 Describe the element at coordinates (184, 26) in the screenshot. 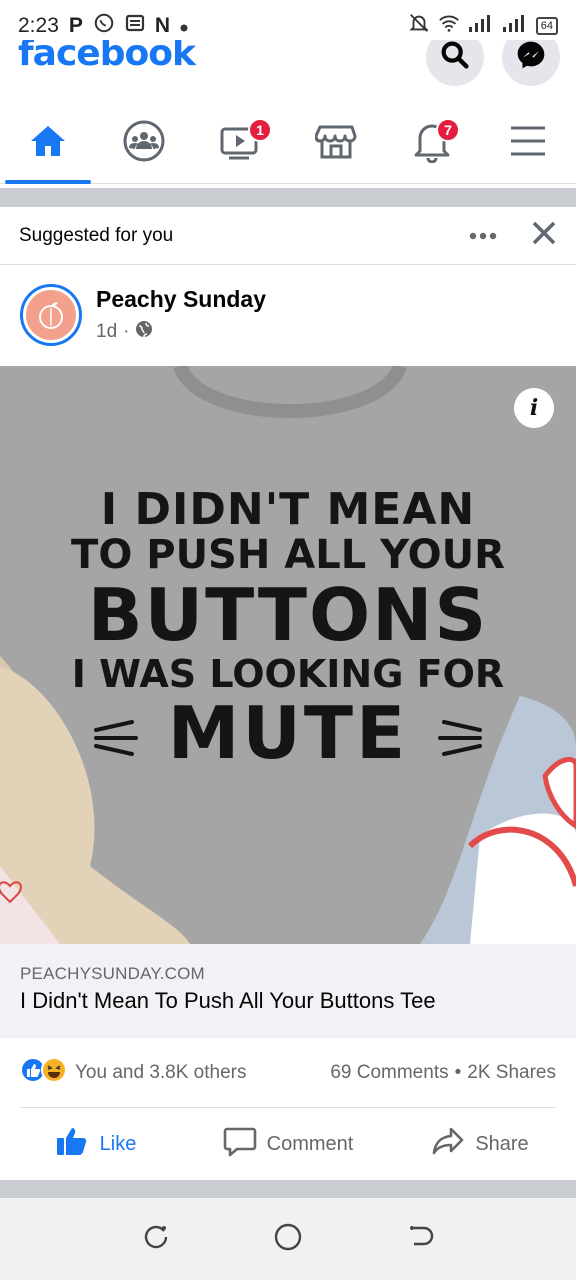

I see `dot-icon` at that location.